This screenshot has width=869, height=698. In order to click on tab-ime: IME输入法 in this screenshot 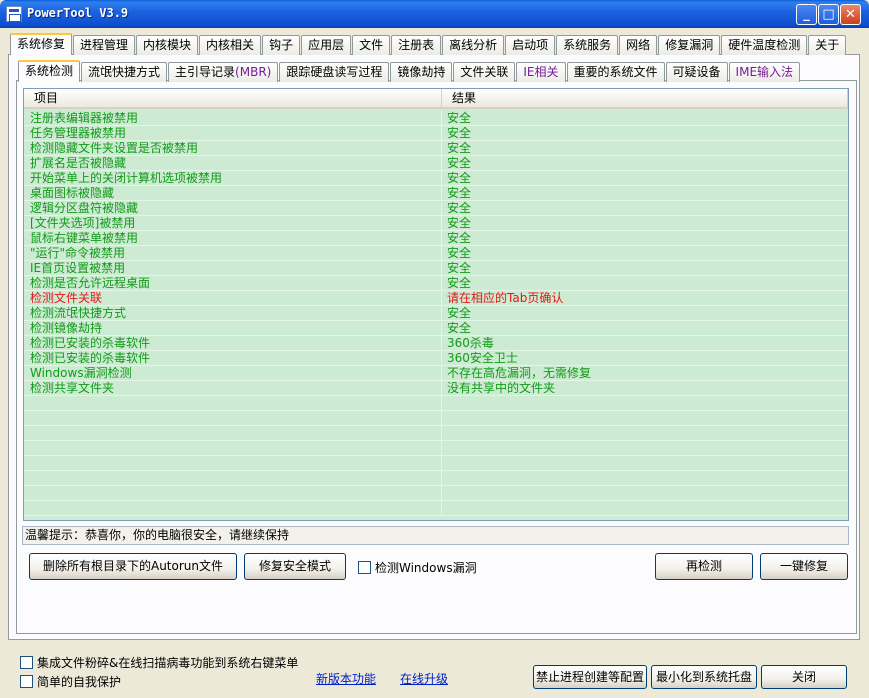, I will do `click(764, 72)`.